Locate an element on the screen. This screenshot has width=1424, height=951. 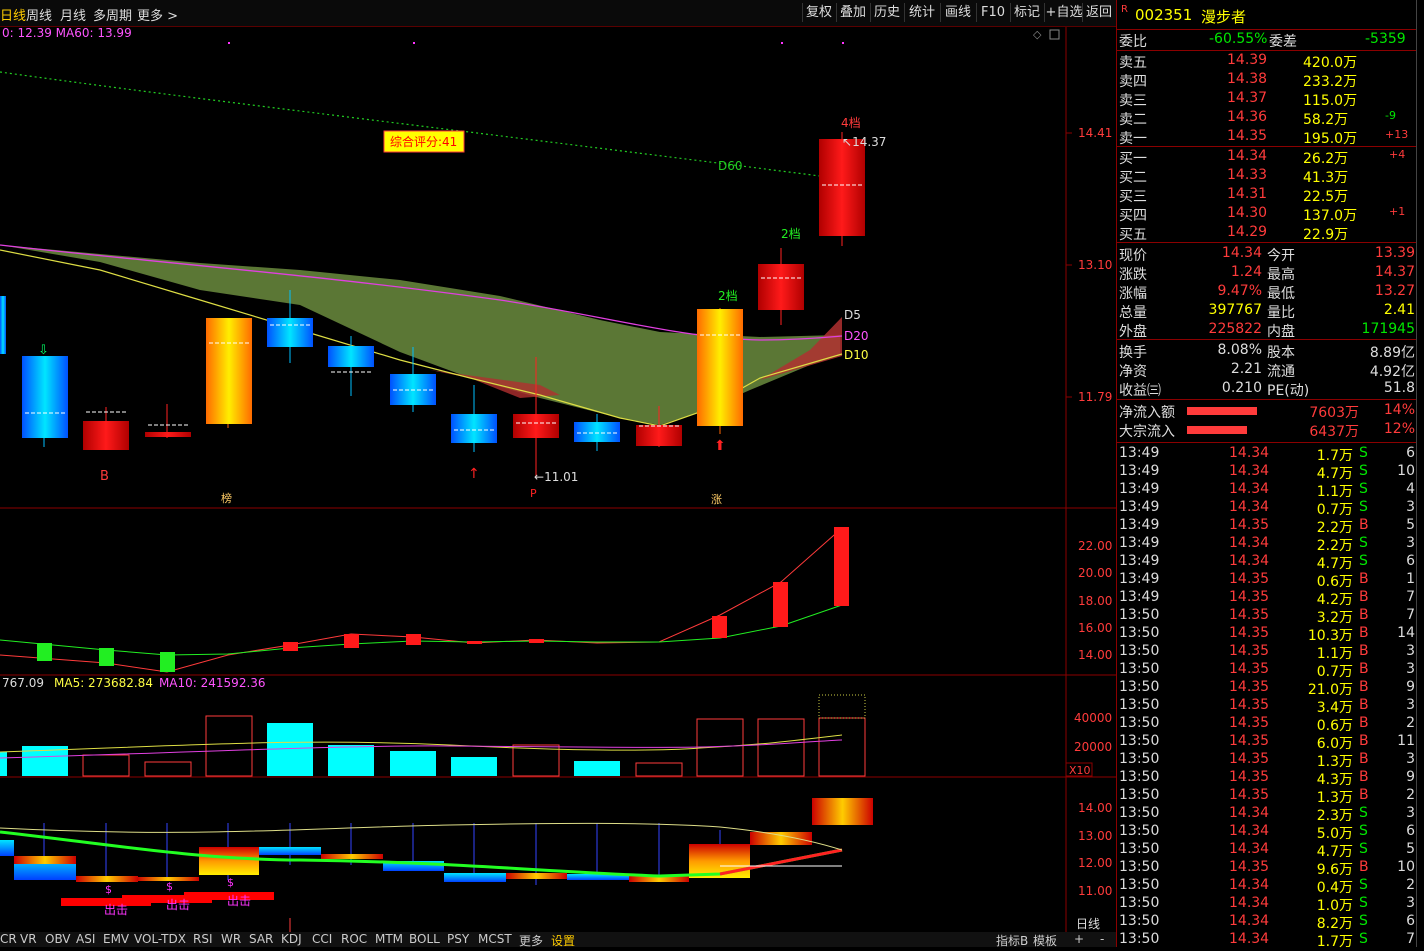
tab-boll: BOLL is located at coordinates (424, 939).